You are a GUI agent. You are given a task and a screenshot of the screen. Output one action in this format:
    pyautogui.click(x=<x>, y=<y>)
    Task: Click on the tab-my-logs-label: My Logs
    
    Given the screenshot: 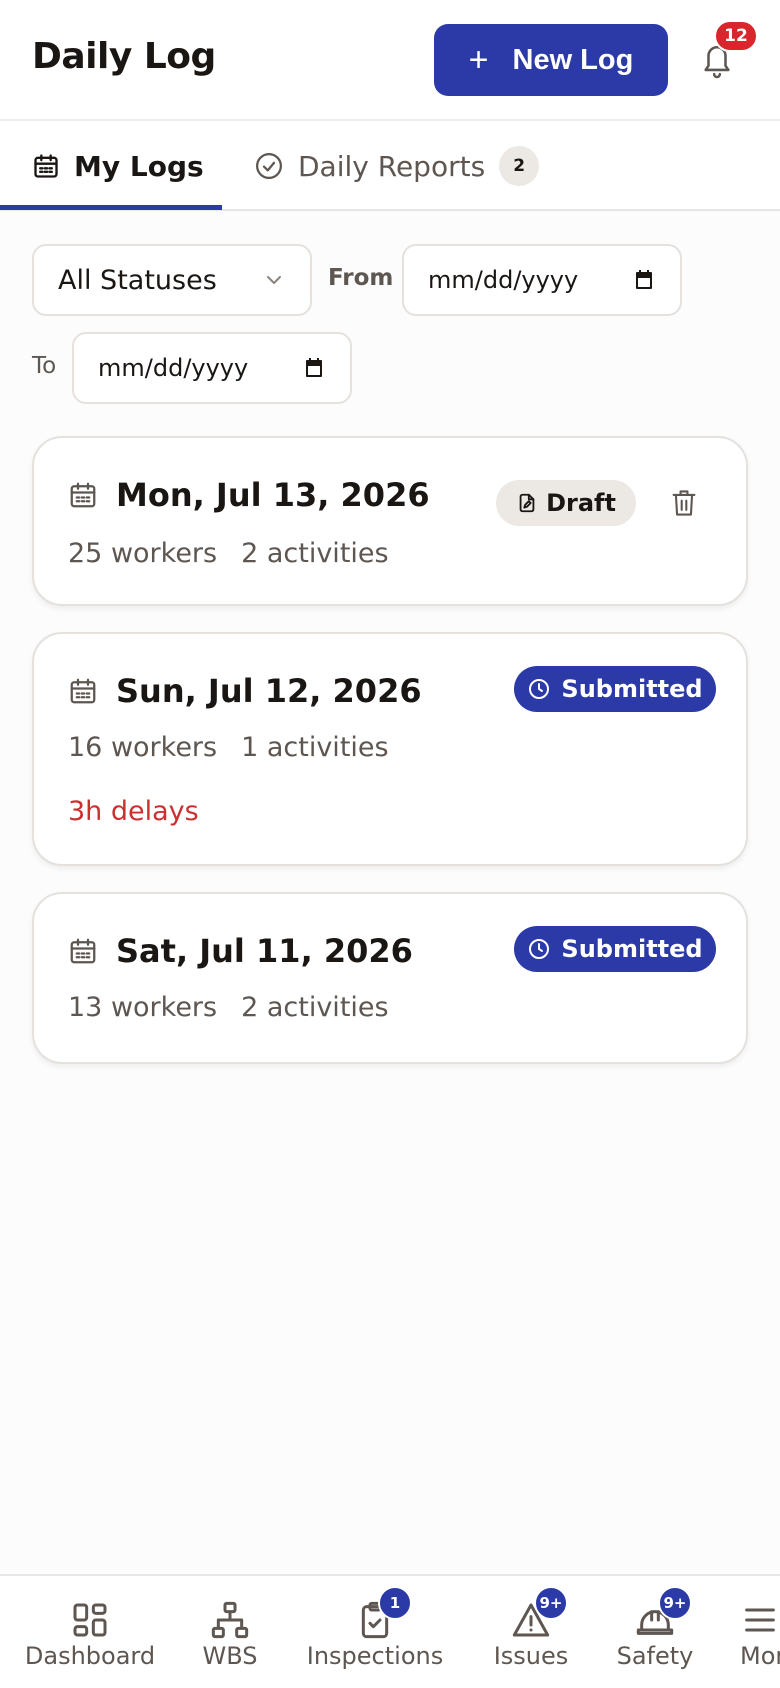 What is the action you would take?
    pyautogui.click(x=139, y=166)
    